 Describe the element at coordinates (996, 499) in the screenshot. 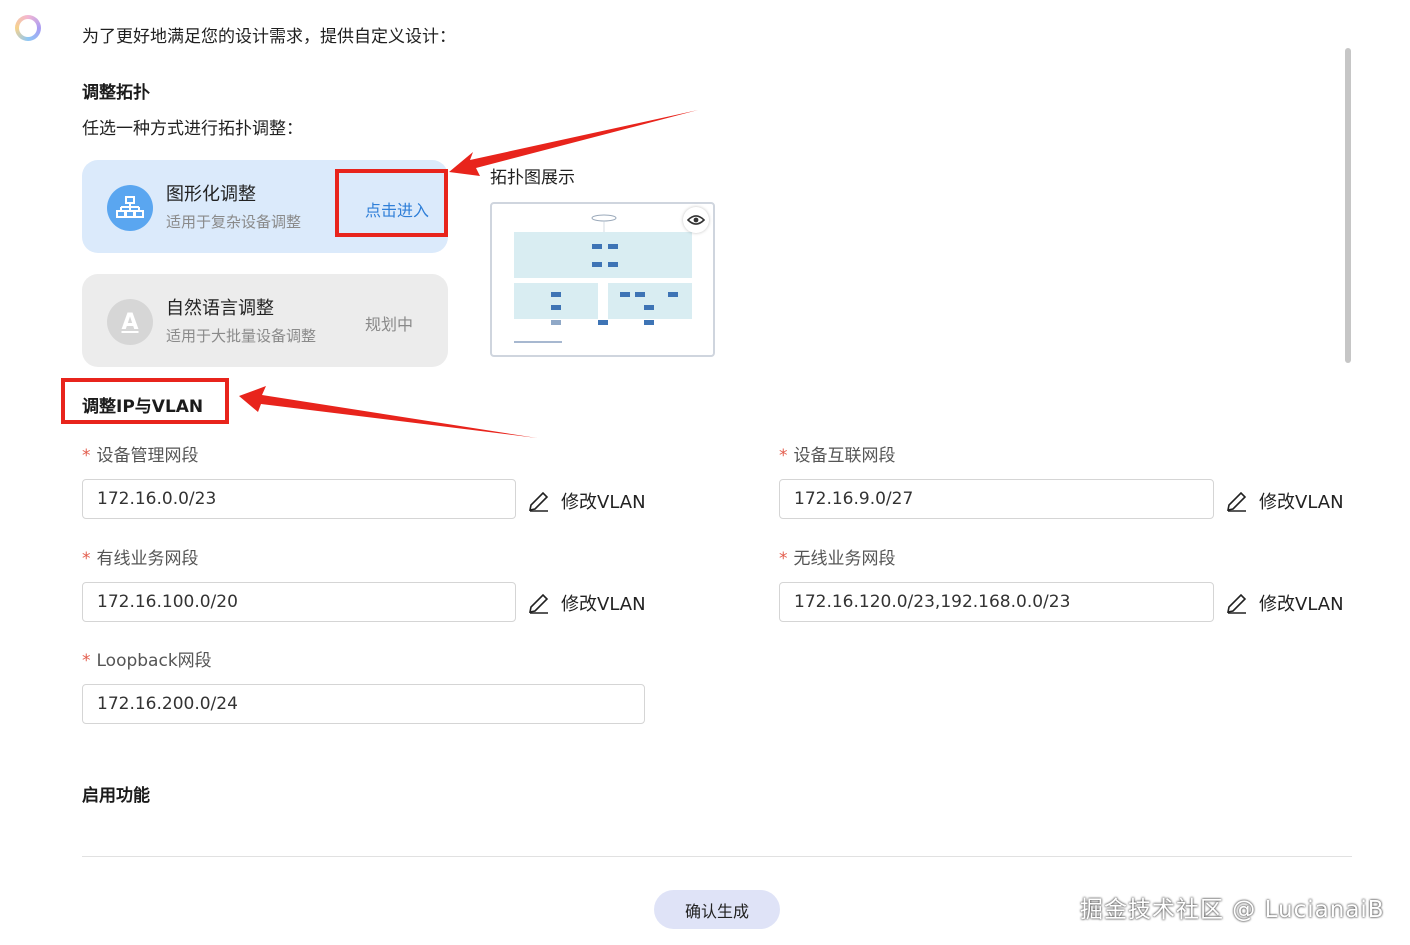

I see `interconnect-segment-input: 172.16.9.0/27` at that location.